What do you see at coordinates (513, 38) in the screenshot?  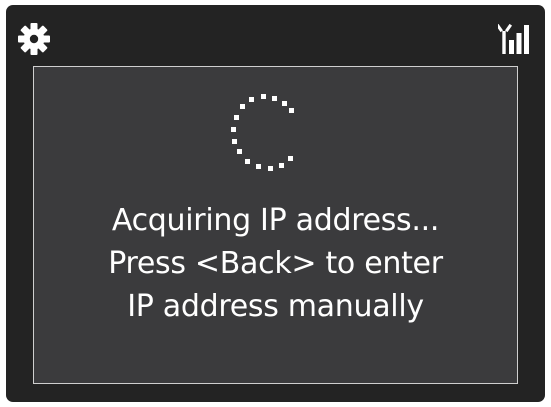 I see `wifi-signal-icon` at bounding box center [513, 38].